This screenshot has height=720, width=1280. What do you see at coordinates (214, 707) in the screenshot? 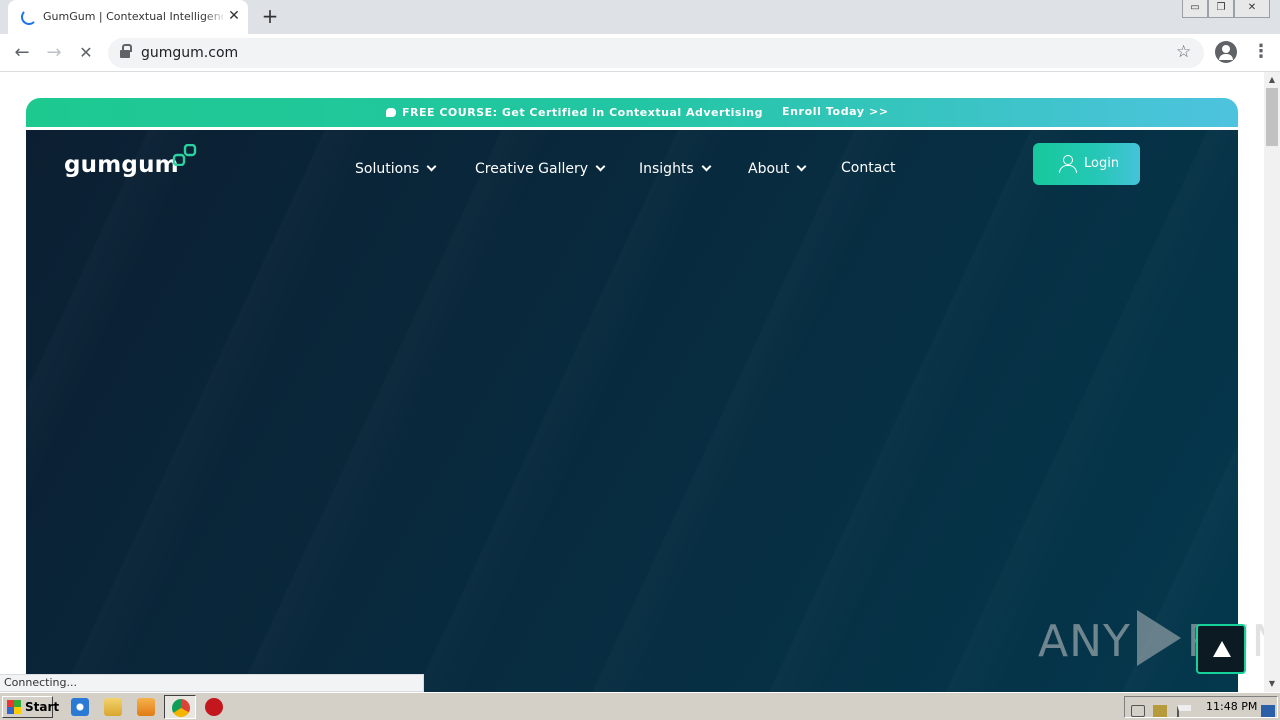
I see `opera-icon` at bounding box center [214, 707].